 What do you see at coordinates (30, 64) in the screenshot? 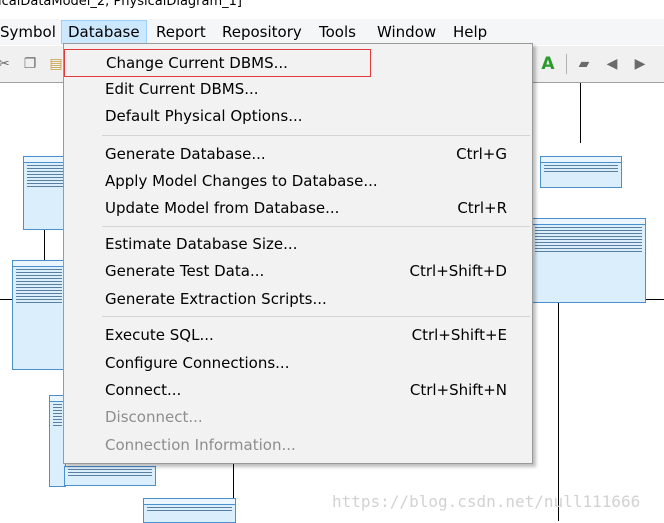
I see `copy-icon: ❐` at bounding box center [30, 64].